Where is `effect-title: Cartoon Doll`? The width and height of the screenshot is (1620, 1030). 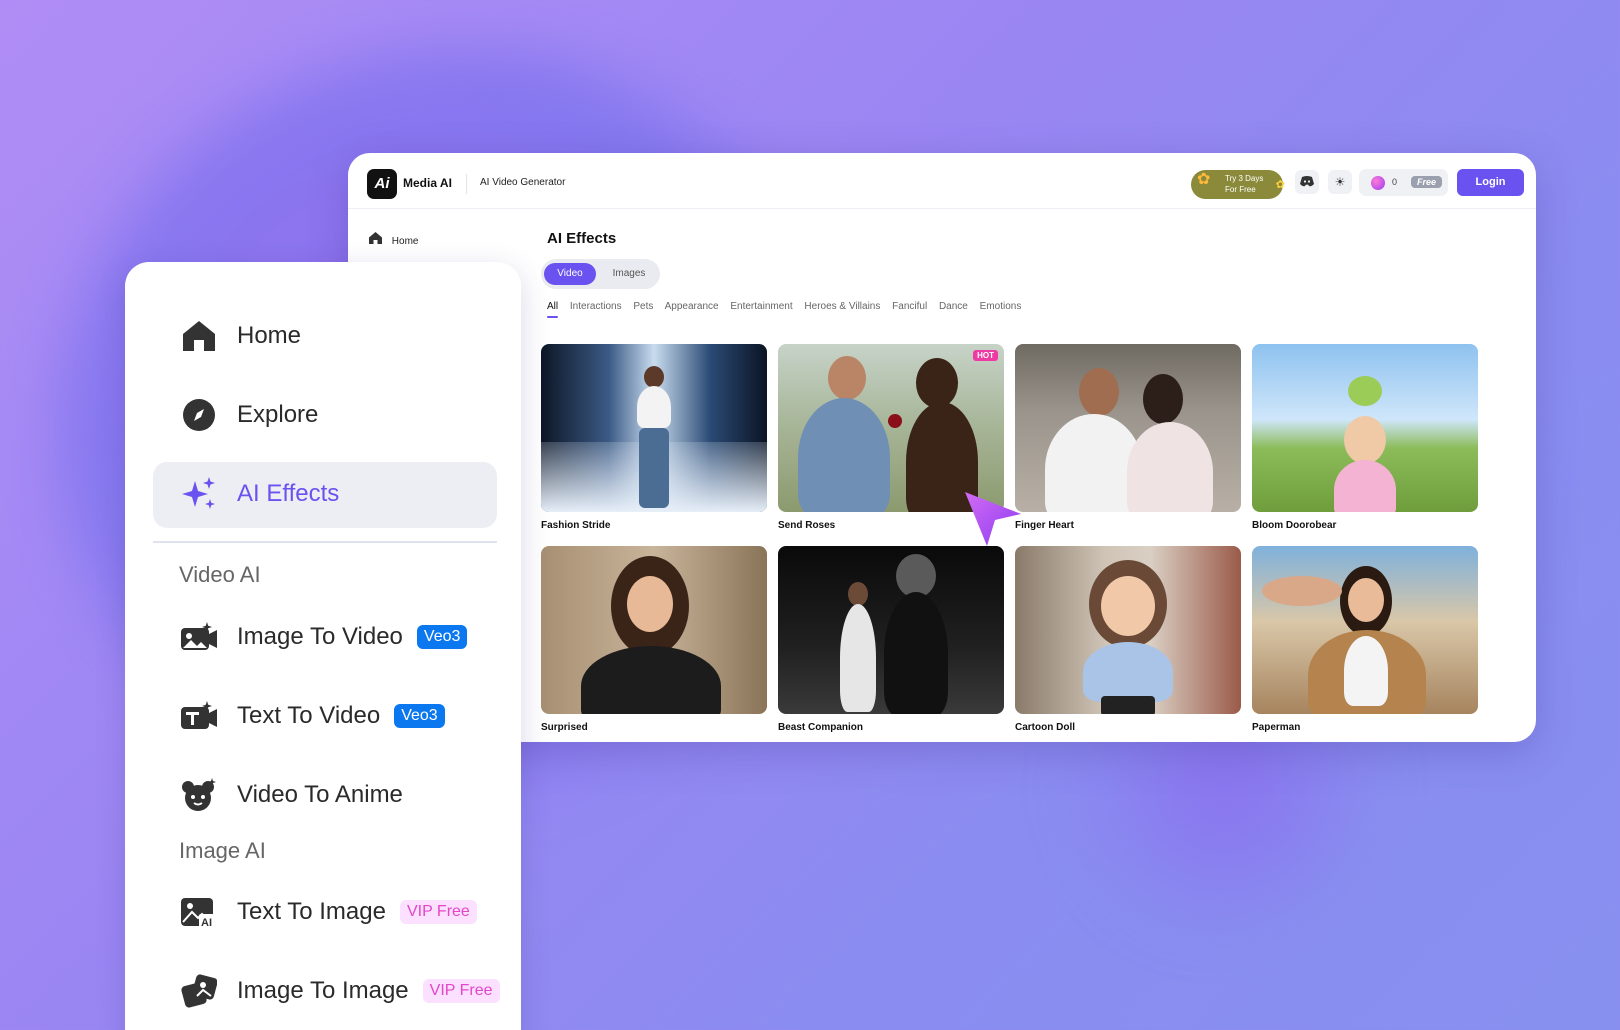 effect-title: Cartoon Doll is located at coordinates (1045, 727).